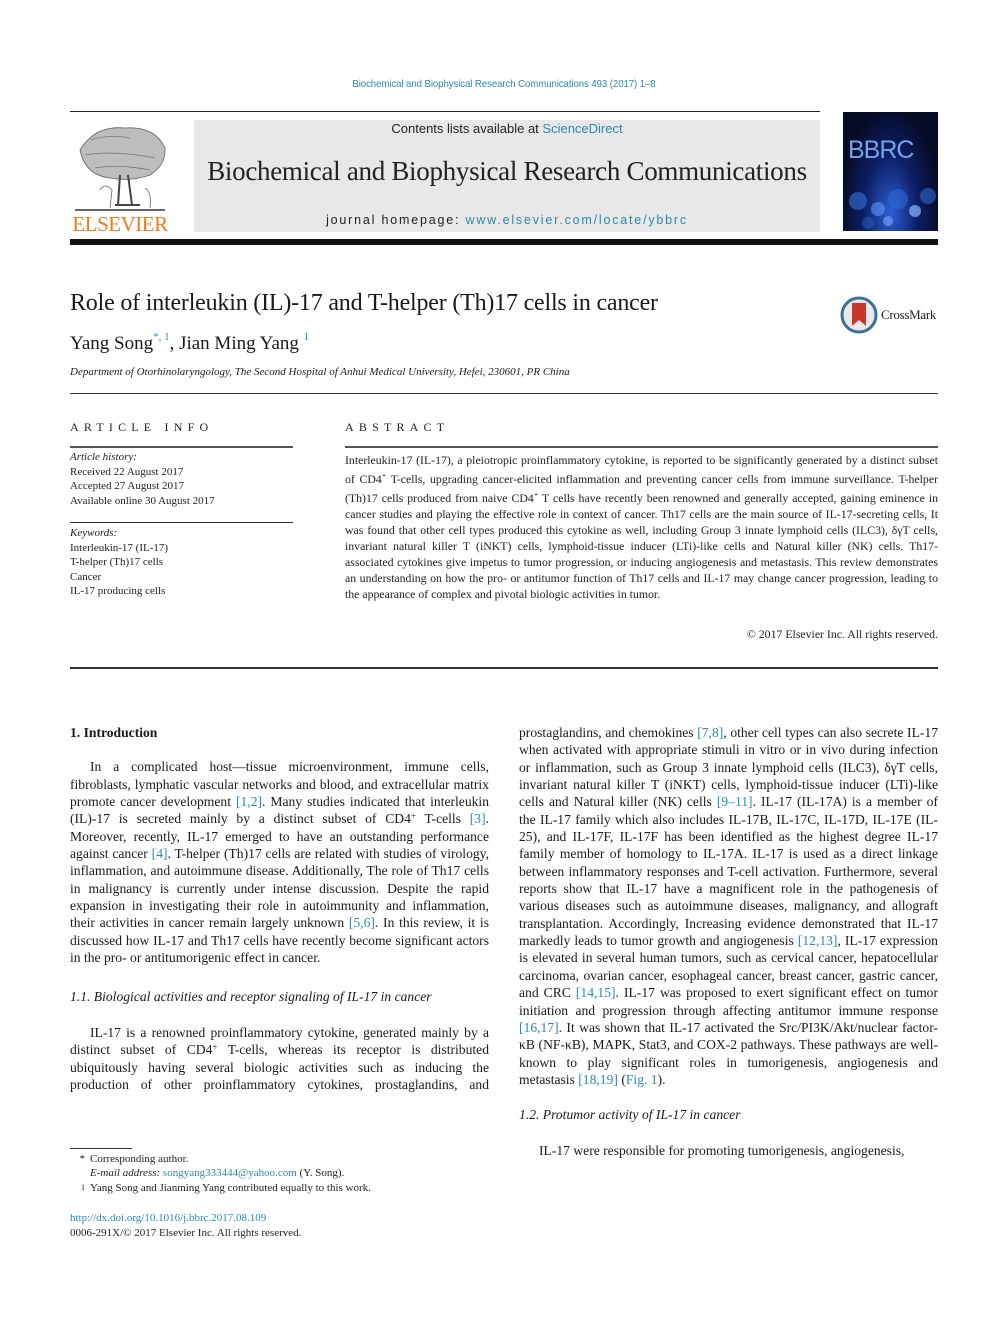 This screenshot has width=992, height=1323. I want to click on author-marks: 1, so click(307, 337).